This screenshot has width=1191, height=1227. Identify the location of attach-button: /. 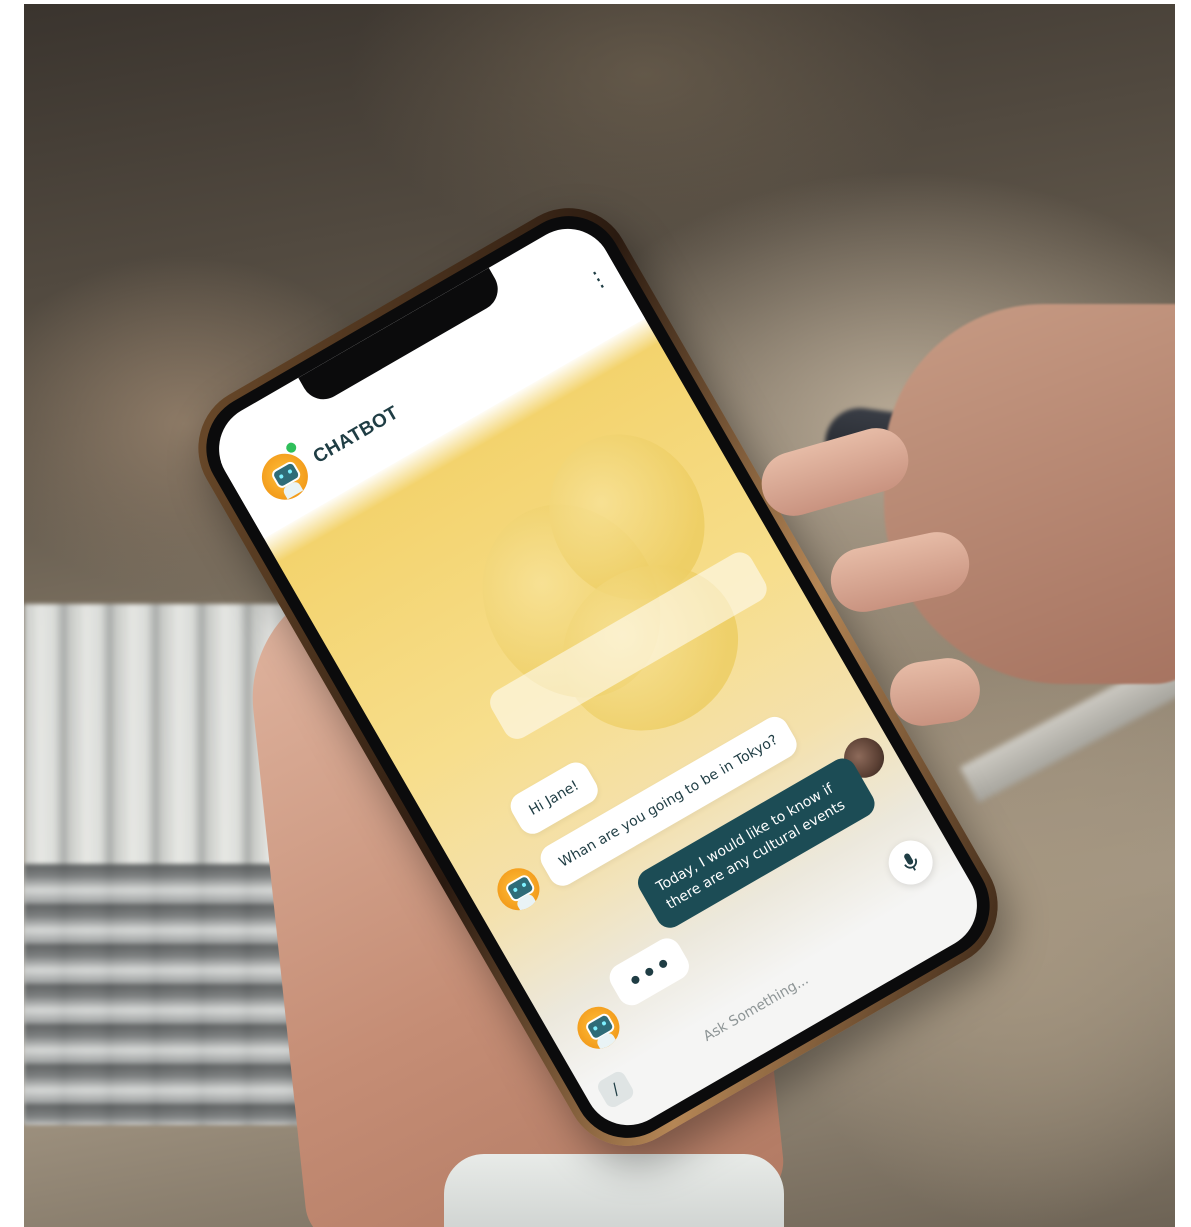
(616, 1089).